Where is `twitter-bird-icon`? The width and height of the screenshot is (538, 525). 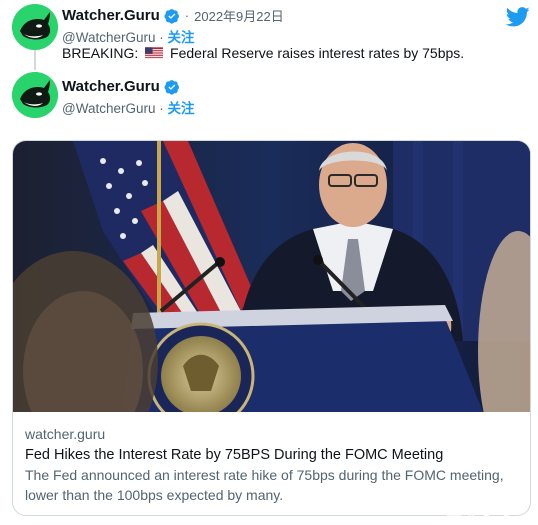
twitter-bird-icon is located at coordinates (518, 17).